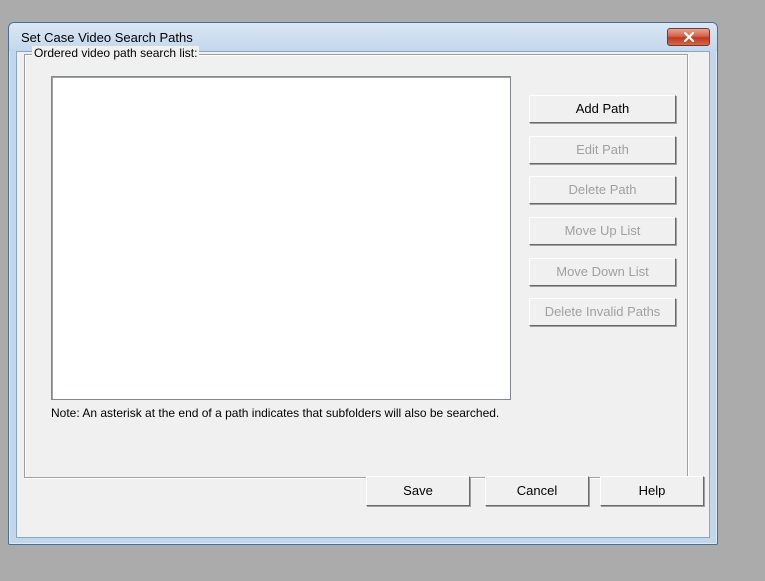 This screenshot has height=581, width=765. I want to click on edit-path-button: Edit Path, so click(602, 150).